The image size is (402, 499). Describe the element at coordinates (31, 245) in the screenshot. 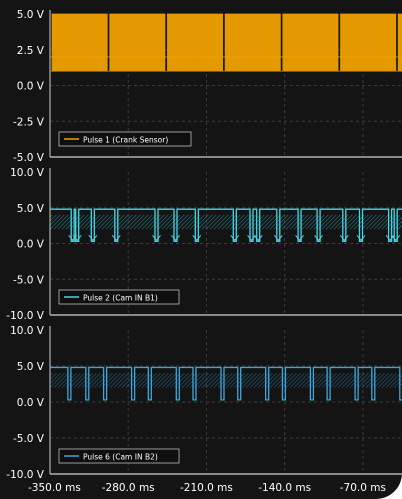

I see `y-tick-label: 0.0 V` at that location.